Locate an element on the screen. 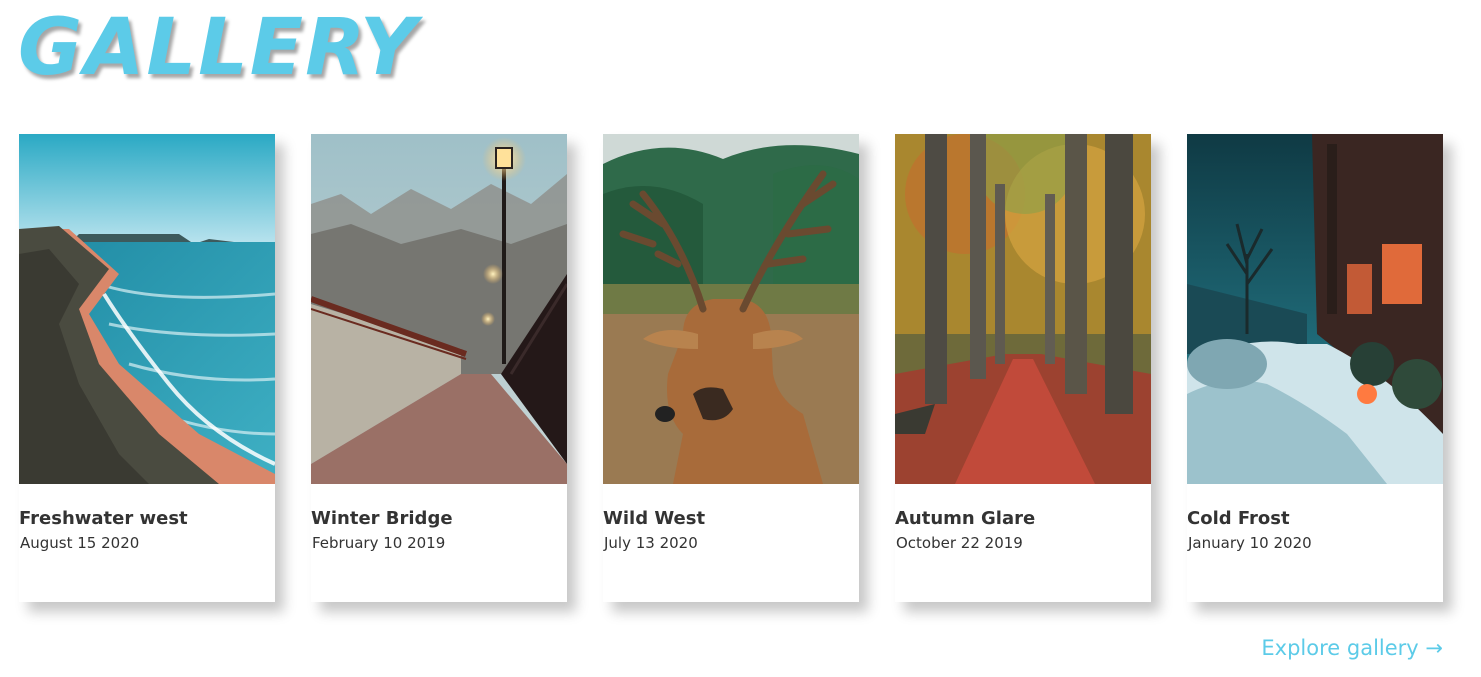 Image resolution: width=1481 pixels, height=677 pixels. card-date: February 10 2019 is located at coordinates (379, 543).